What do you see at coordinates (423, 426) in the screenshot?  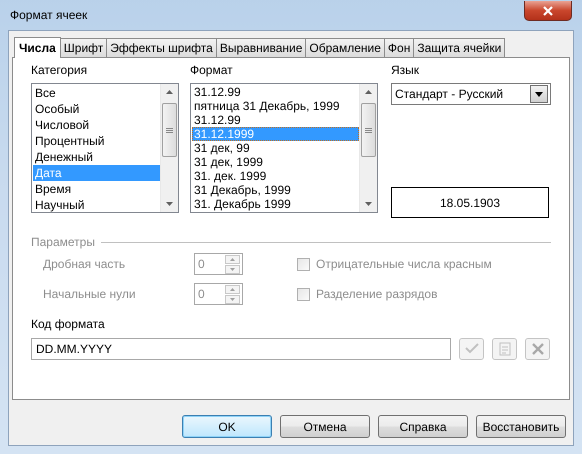 I see `dialog-button: Справка` at bounding box center [423, 426].